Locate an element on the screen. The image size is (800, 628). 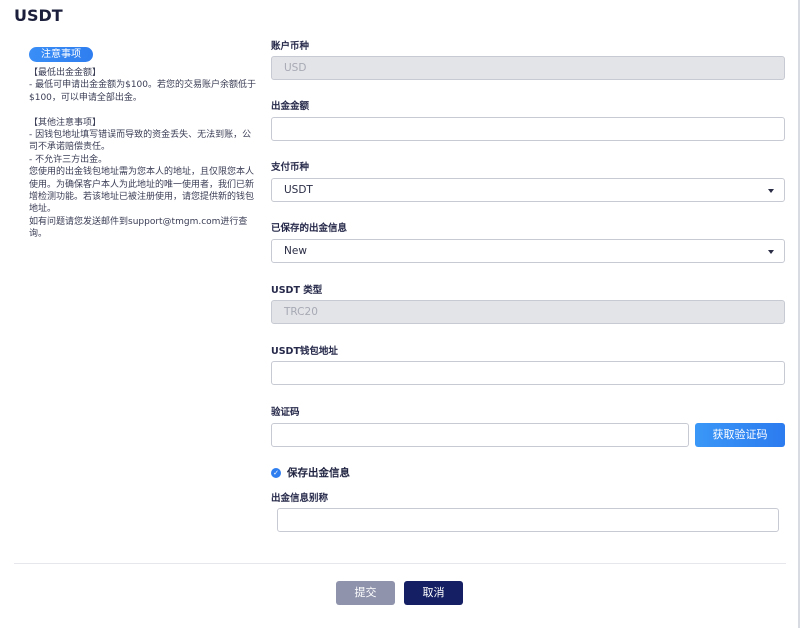
page-title: USDT is located at coordinates (38, 15).